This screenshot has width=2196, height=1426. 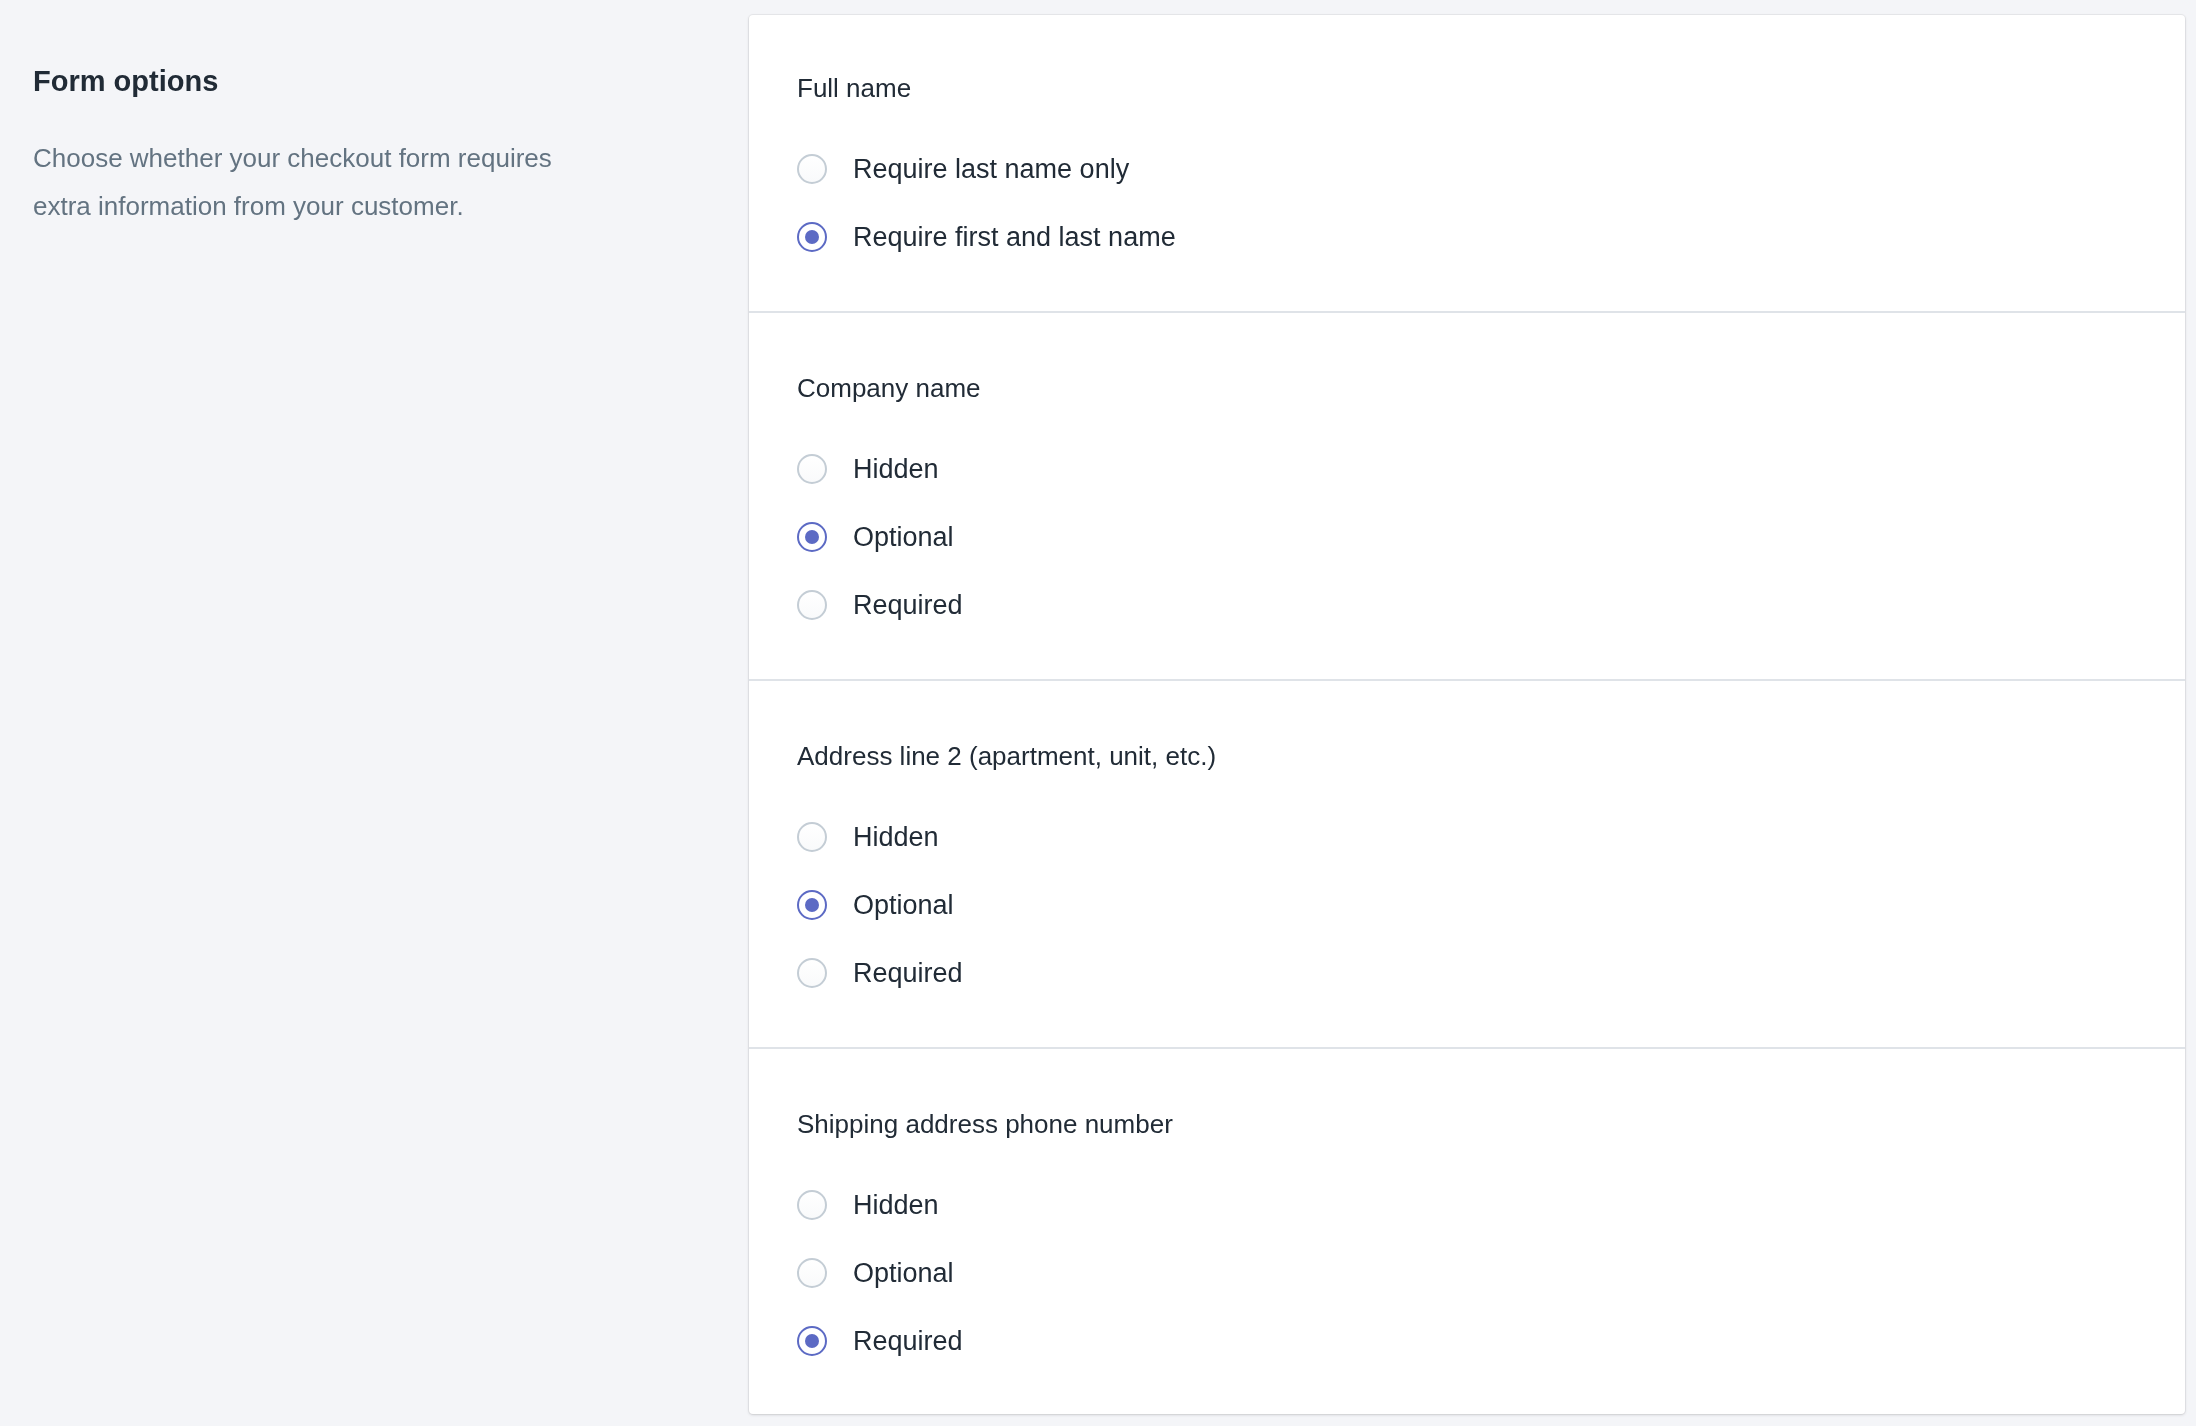 I want to click on field-heading: Shipping address phone number, so click(x=985, y=1124).